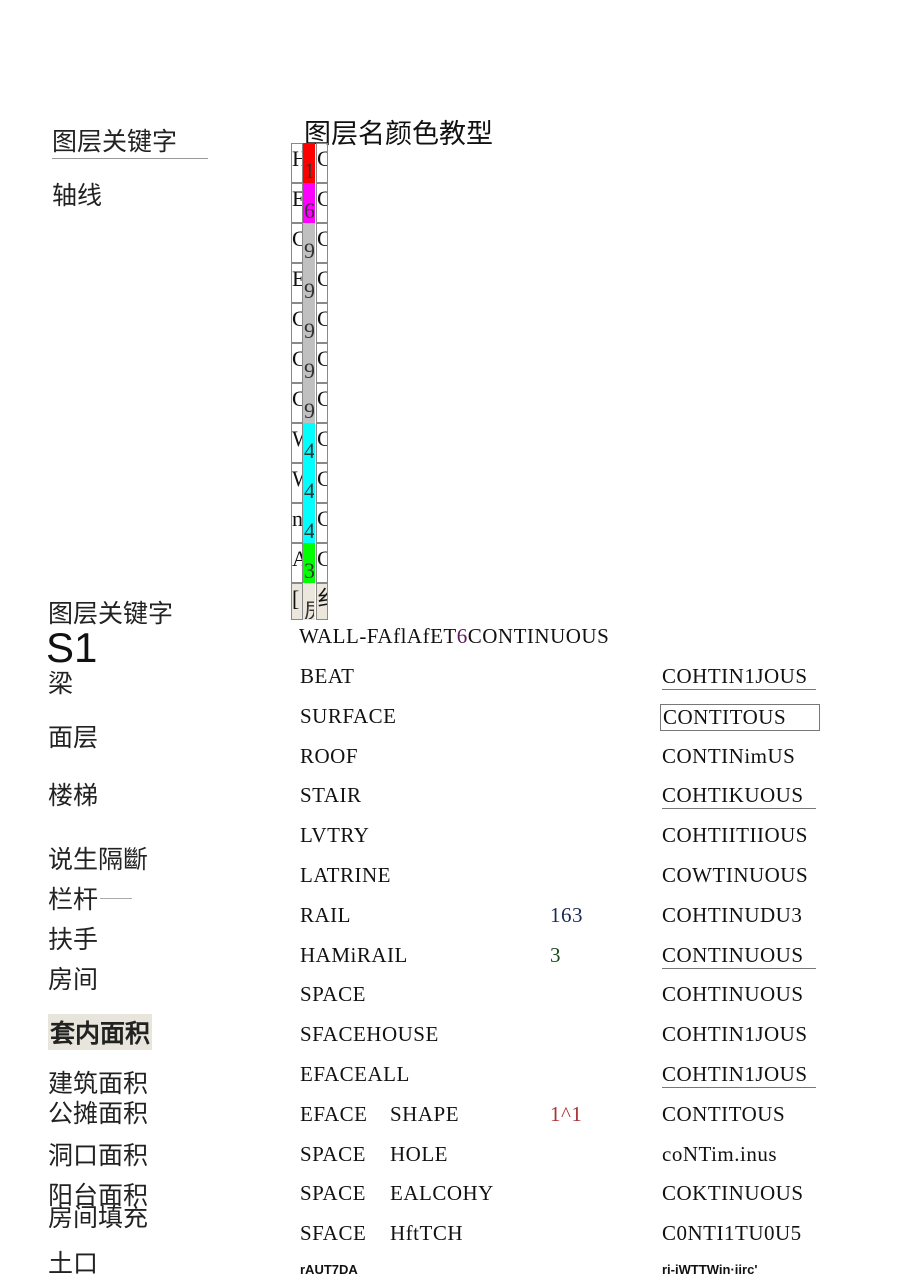 The image size is (920, 1286). What do you see at coordinates (130, 158) in the screenshot?
I see `divider` at bounding box center [130, 158].